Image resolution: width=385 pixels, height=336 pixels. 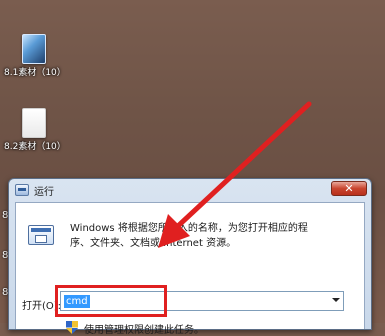 I want to click on close-button: ✕, so click(x=349, y=188).